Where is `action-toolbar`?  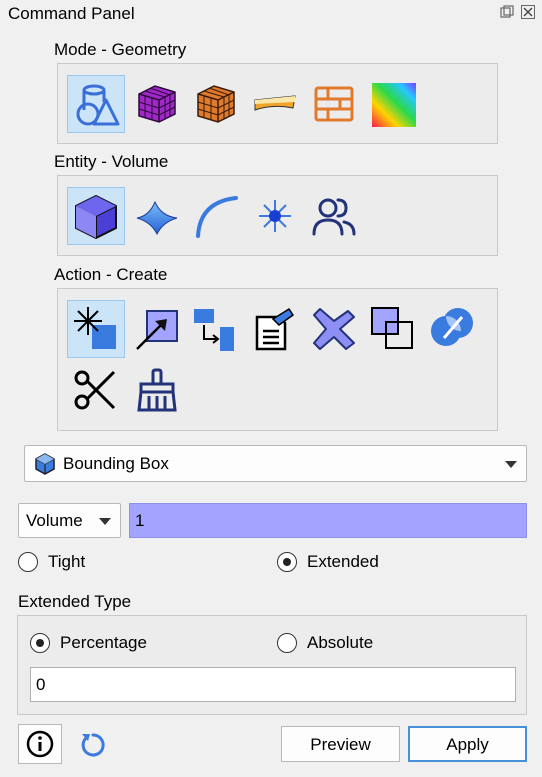 action-toolbar is located at coordinates (277, 359).